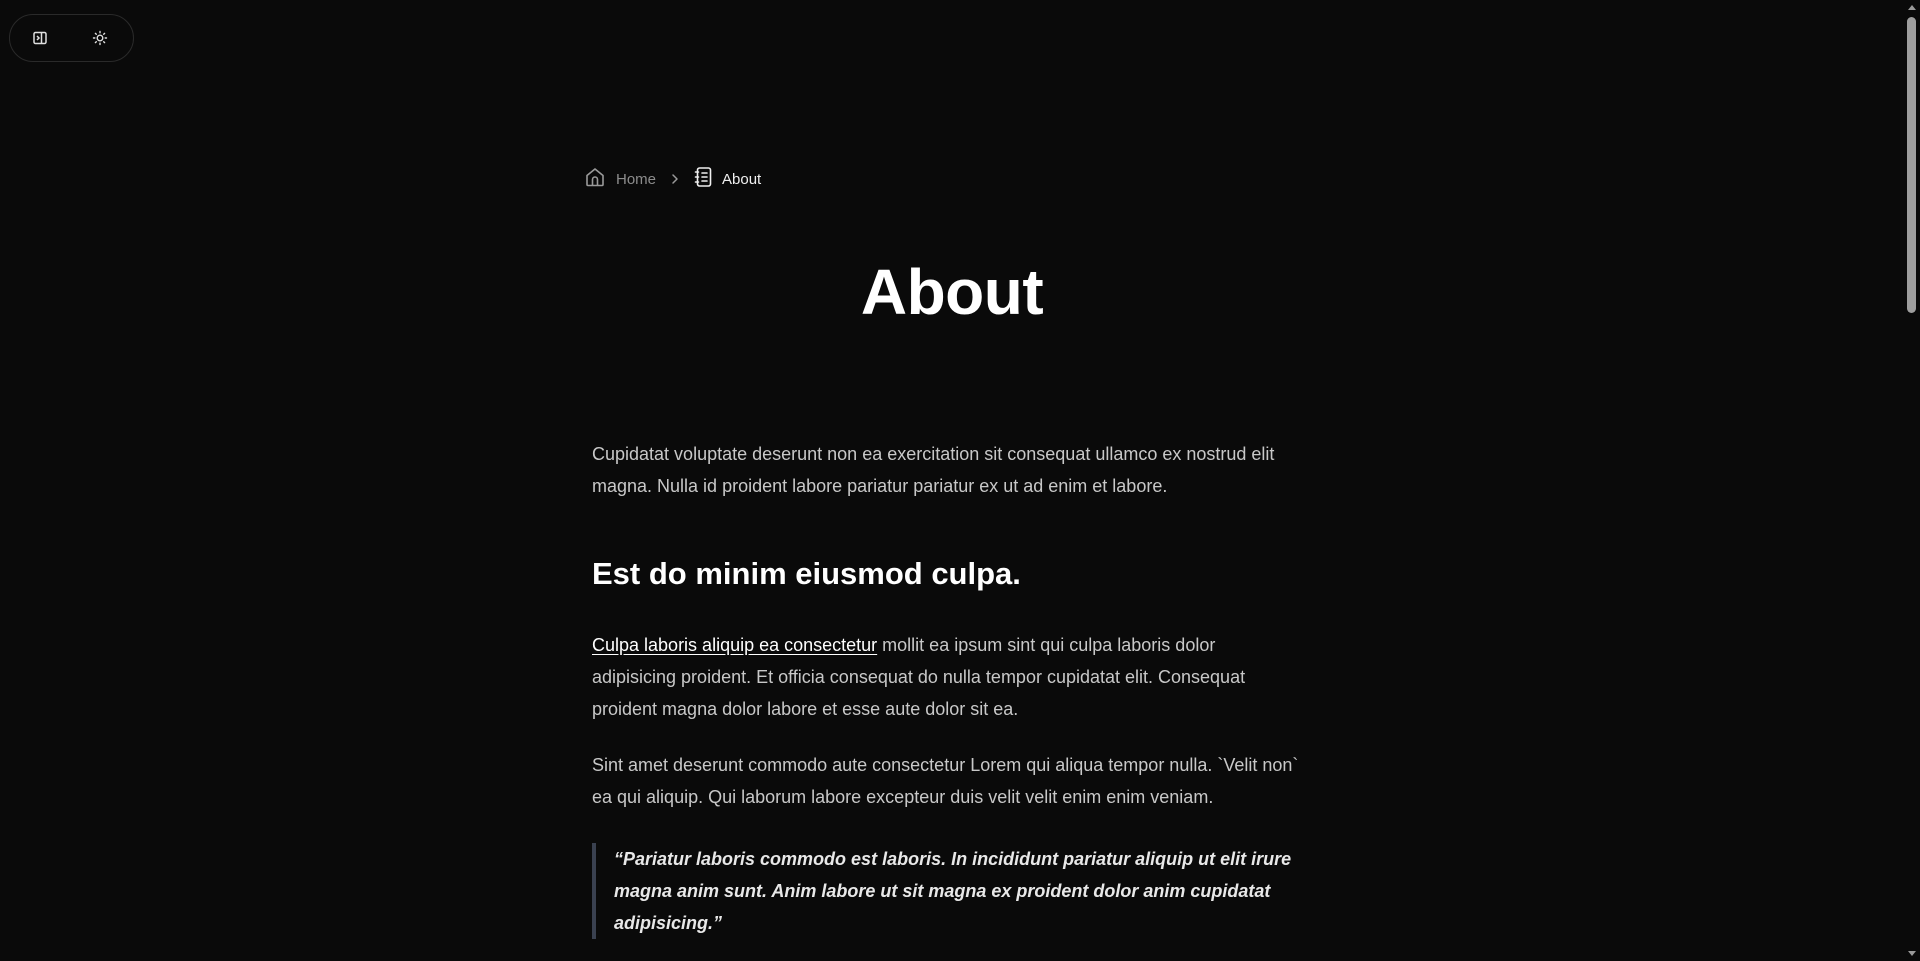 This screenshot has width=1920, height=961. What do you see at coordinates (636, 179) in the screenshot?
I see `breadcrumb-home-label: Home` at bounding box center [636, 179].